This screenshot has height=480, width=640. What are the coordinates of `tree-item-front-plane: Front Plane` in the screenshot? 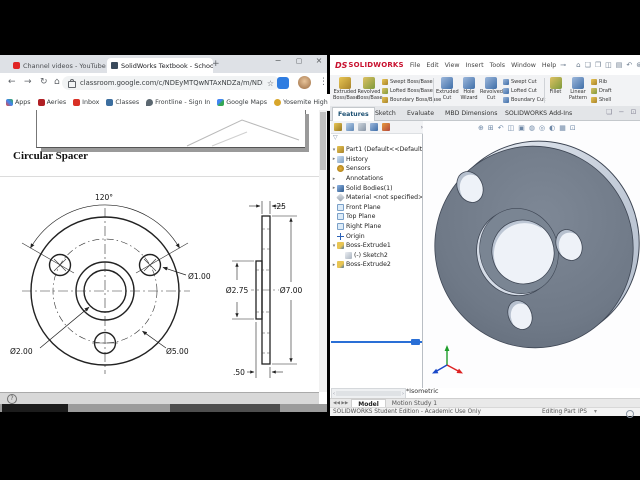 It's located at (376, 208).